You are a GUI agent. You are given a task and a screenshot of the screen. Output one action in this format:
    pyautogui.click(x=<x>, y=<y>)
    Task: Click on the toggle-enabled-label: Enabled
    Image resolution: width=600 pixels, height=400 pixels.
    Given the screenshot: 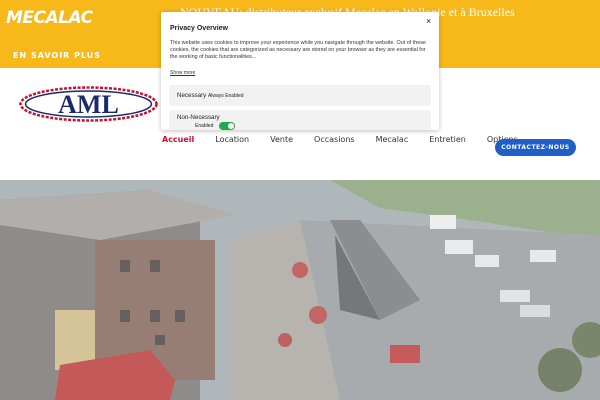 What is the action you would take?
    pyautogui.click(x=204, y=126)
    